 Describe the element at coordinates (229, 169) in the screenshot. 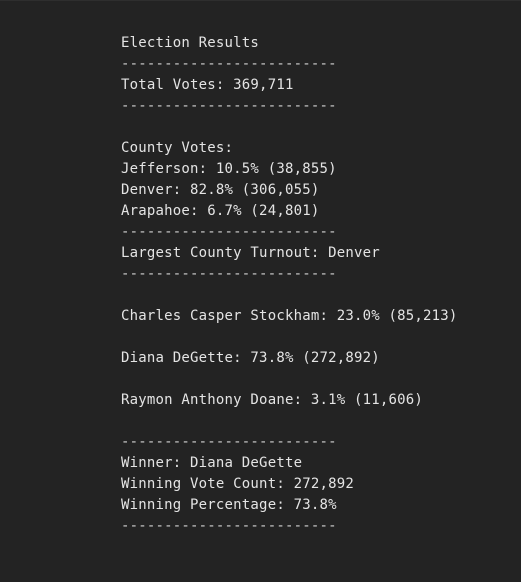

I see `county-line-jefferson: Jefferson: 10.5% (38,855)` at that location.